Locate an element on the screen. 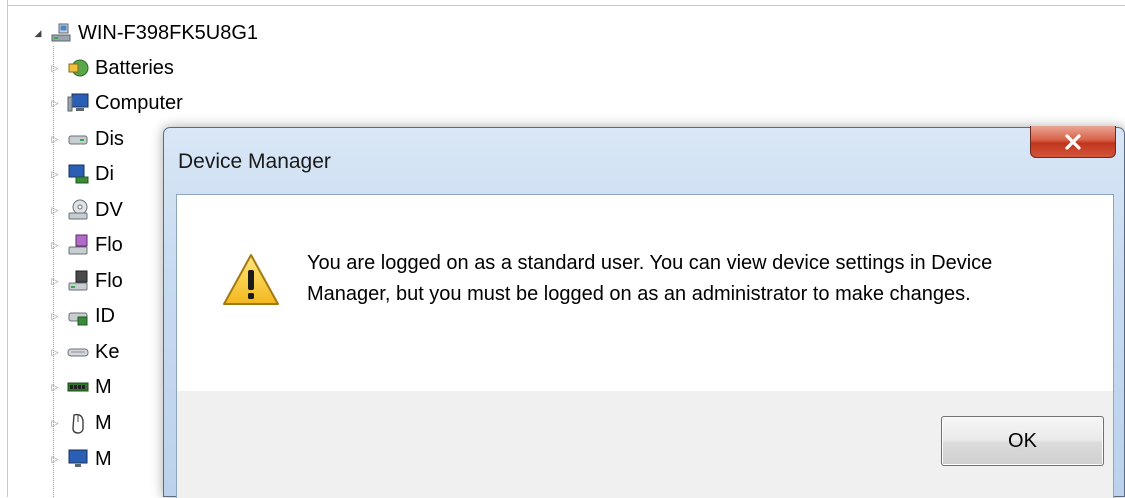 Image resolution: width=1125 pixels, height=498 pixels. tree-item-label: Ke is located at coordinates (107, 351).